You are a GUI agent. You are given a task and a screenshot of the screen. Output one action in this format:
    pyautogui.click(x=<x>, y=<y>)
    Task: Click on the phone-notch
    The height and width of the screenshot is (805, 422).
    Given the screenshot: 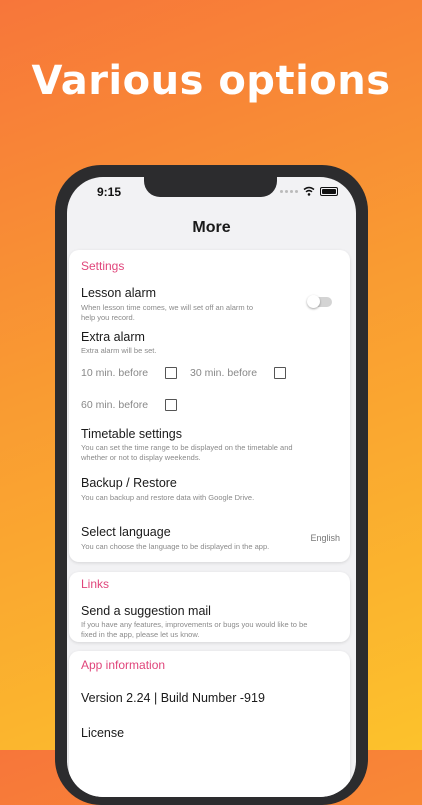 What is the action you would take?
    pyautogui.click(x=210, y=187)
    